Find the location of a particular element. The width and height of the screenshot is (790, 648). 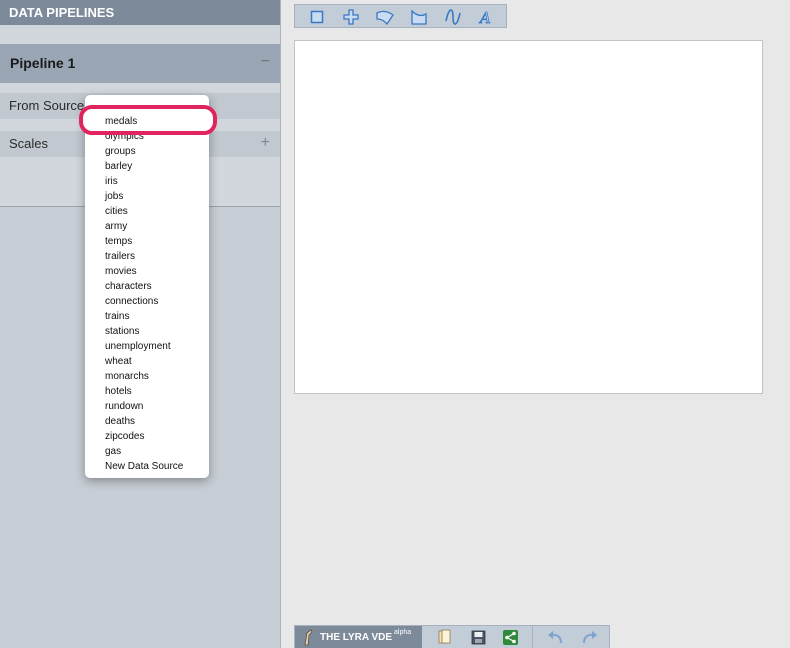

dropdown-option: jobs is located at coordinates (114, 196).